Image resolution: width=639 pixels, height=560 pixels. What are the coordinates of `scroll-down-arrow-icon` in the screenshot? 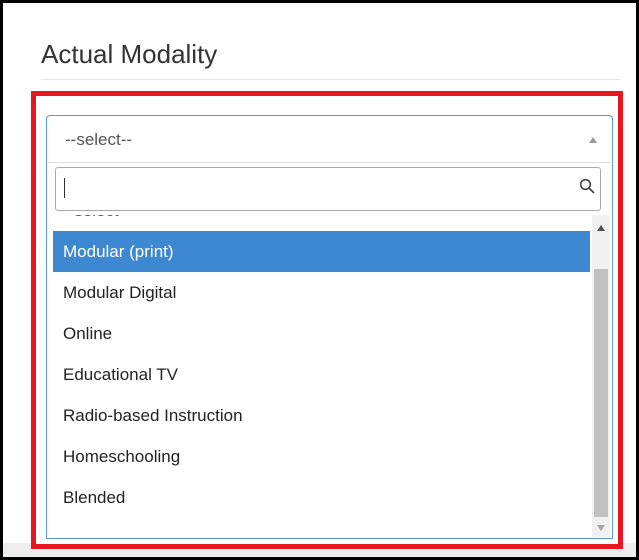 It's located at (601, 528).